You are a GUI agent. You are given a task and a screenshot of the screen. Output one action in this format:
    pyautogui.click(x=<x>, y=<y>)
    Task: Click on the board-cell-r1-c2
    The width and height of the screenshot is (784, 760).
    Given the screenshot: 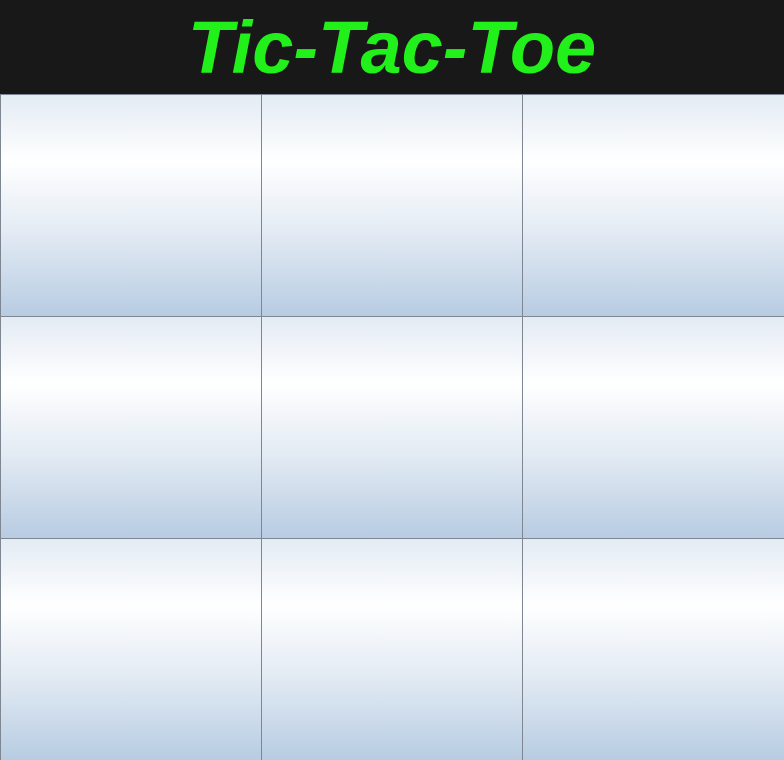 What is the action you would take?
    pyautogui.click(x=392, y=205)
    